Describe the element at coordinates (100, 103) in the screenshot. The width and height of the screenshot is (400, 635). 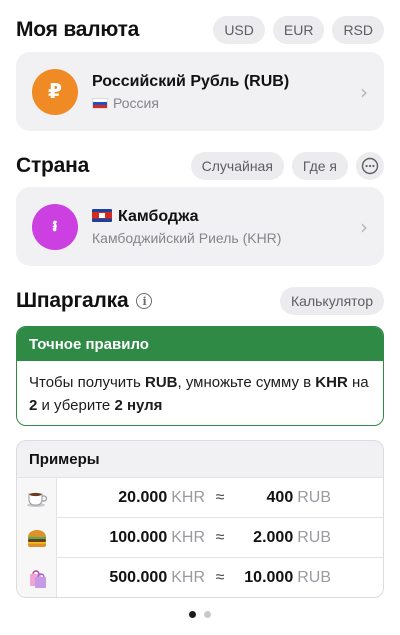
I see `russia-flag-icon` at that location.